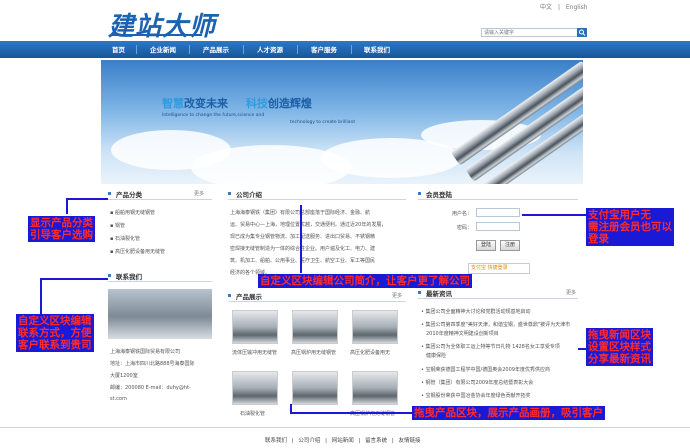 Image resolution: width=690 pixels, height=448 pixels. Describe the element at coordinates (498, 212) in the screenshot. I see `username-input` at that location.